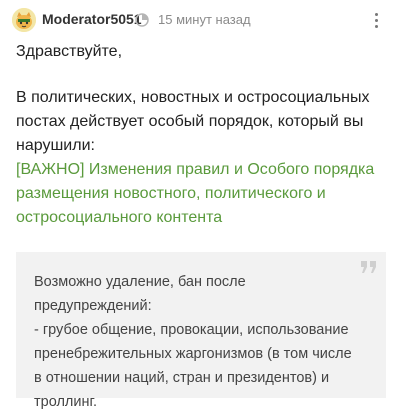  I want to click on cat-avatar-icon, so click(24, 20).